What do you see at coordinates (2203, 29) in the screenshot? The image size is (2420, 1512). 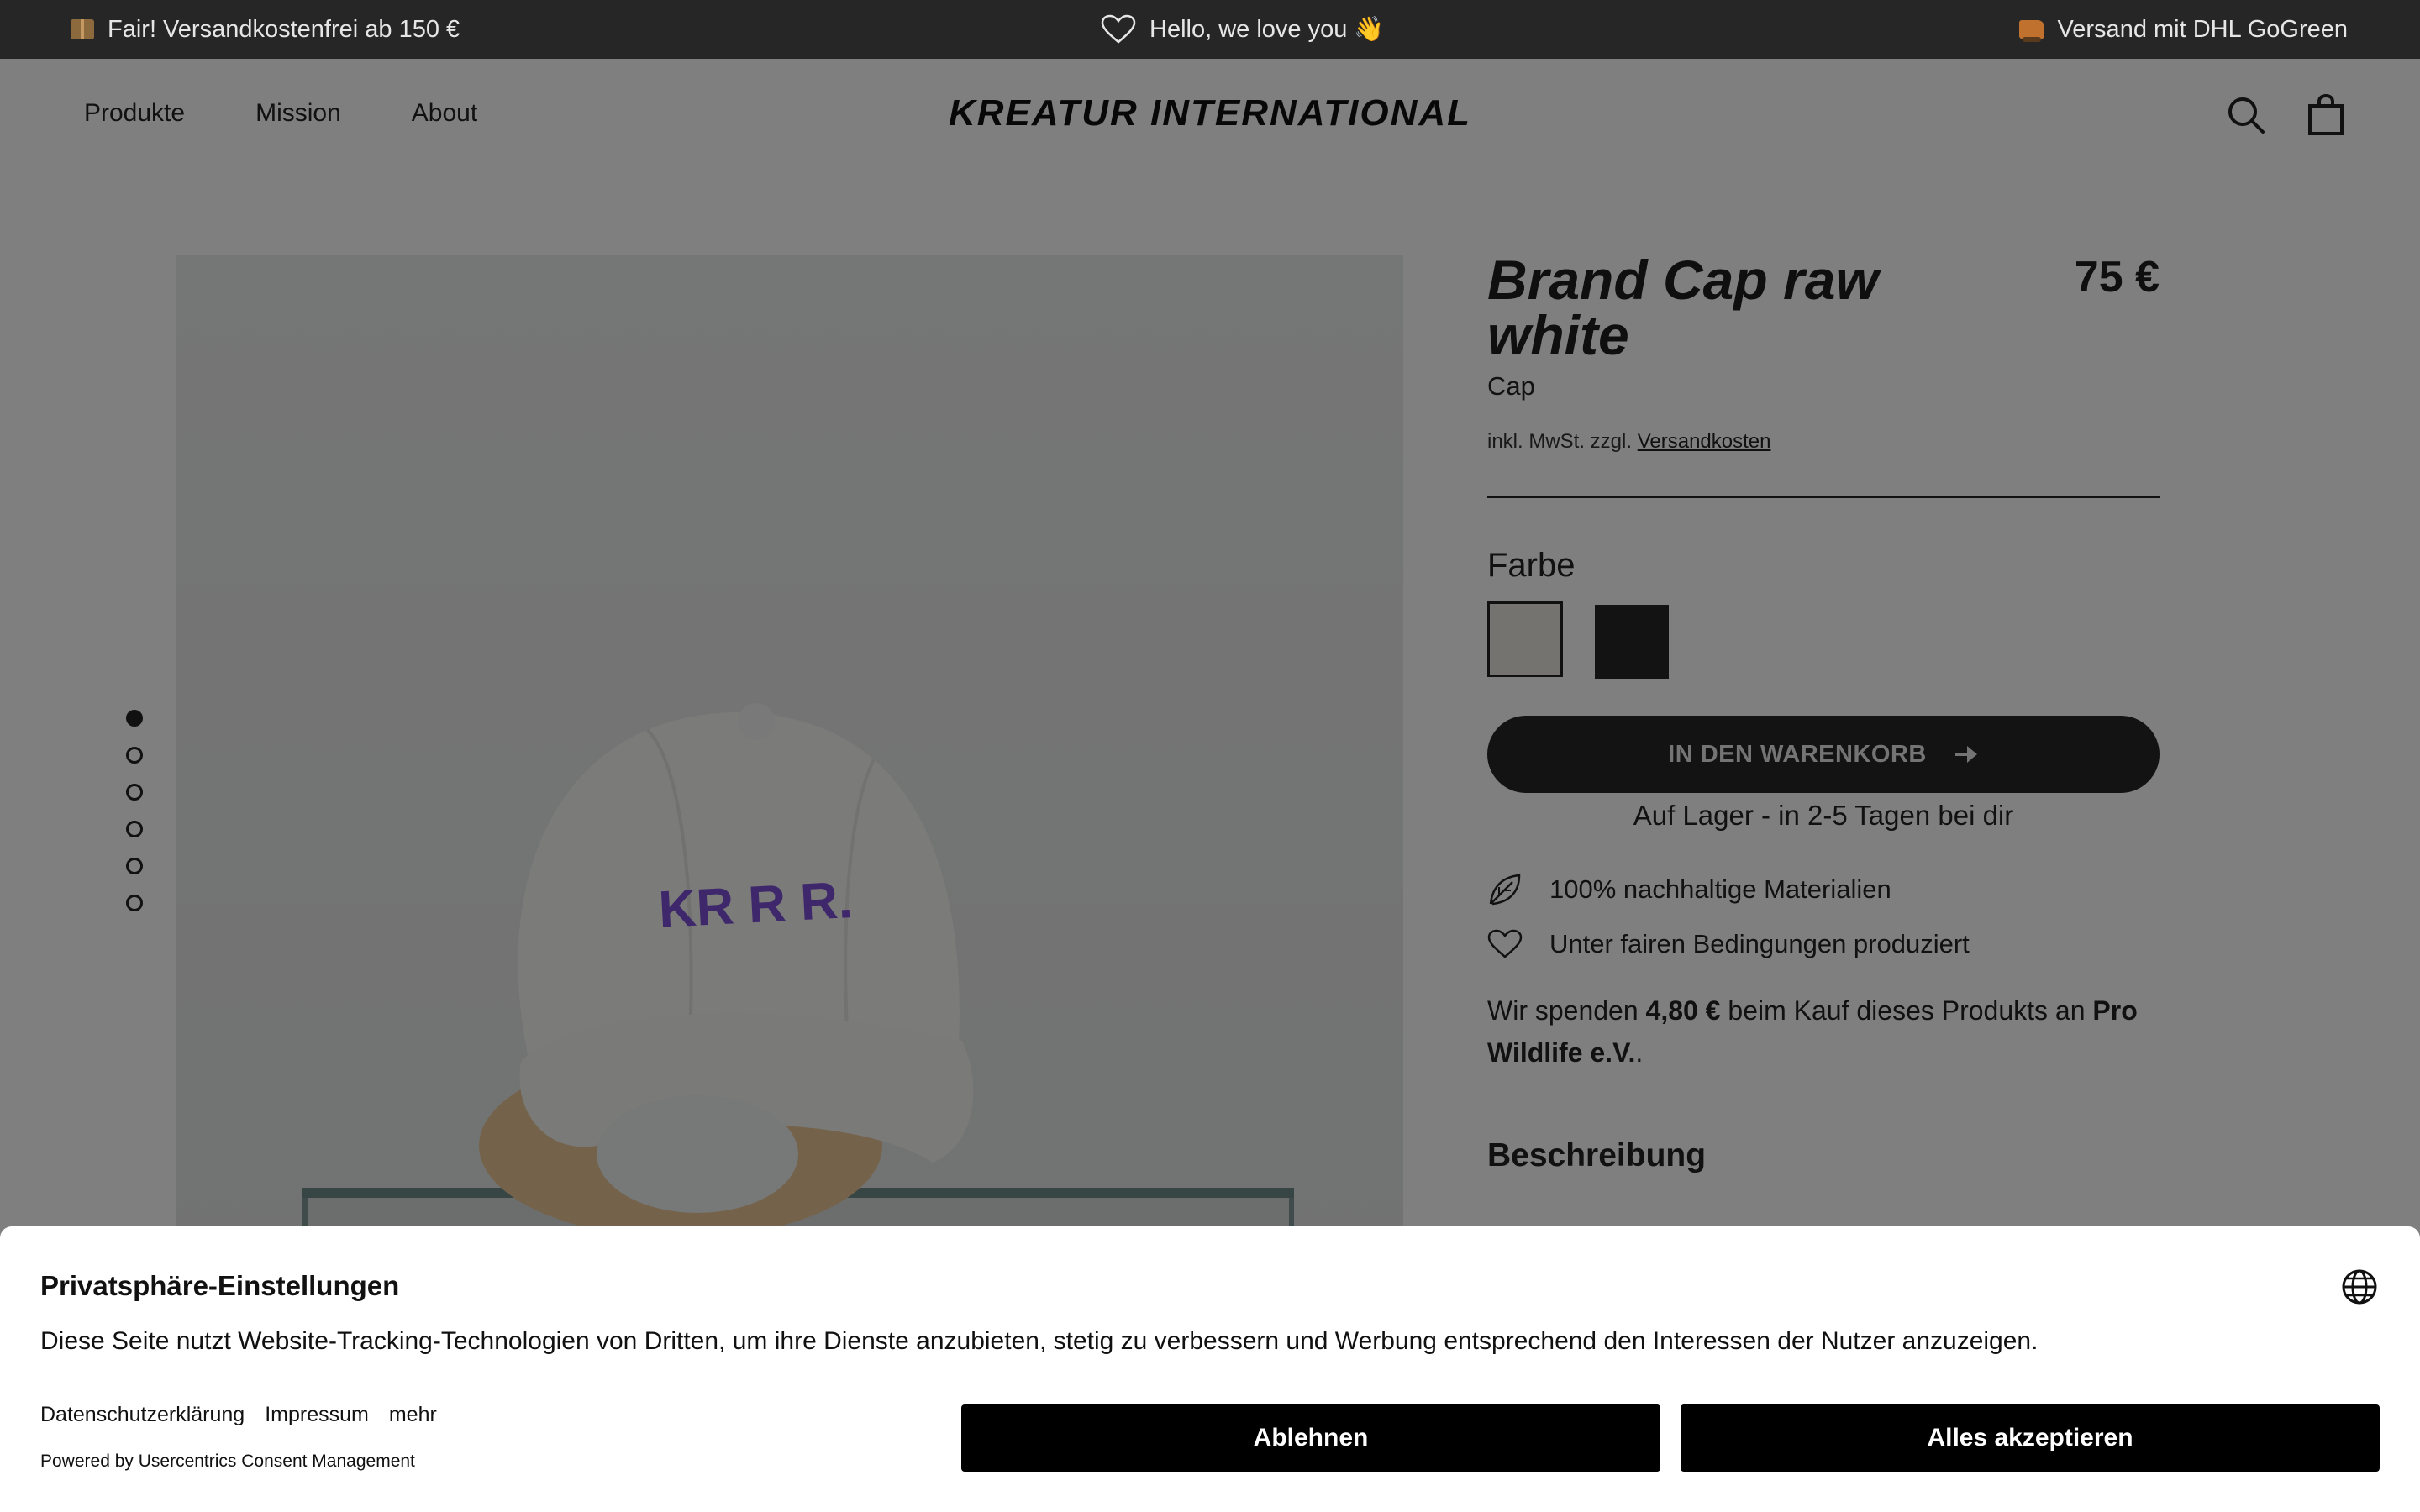 I see `announcement-right-text: Versand mit DHL GoGreen` at bounding box center [2203, 29].